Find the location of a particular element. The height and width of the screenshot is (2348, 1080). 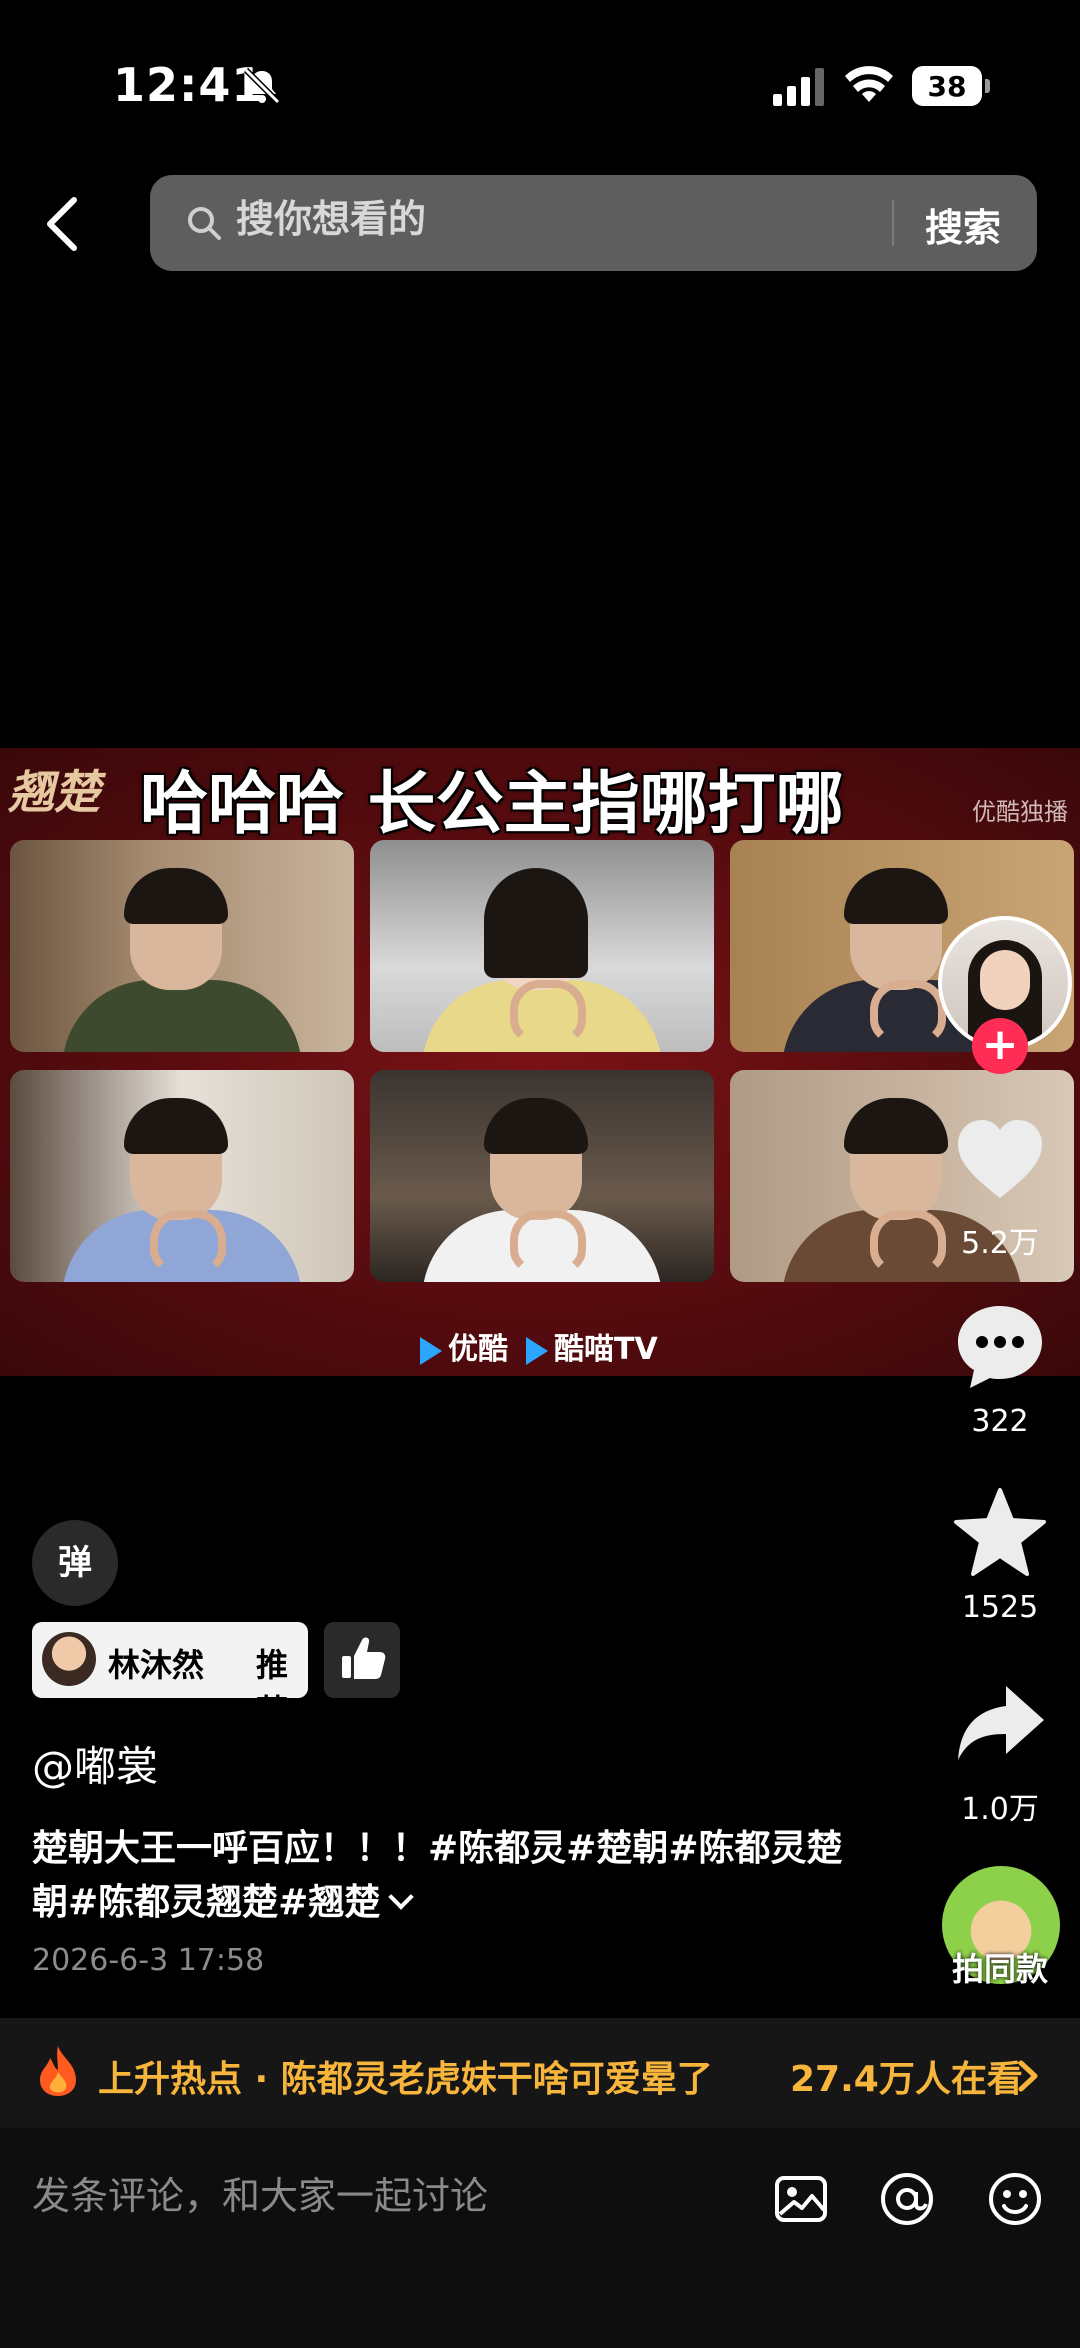

share-icon is located at coordinates (1000, 1724).